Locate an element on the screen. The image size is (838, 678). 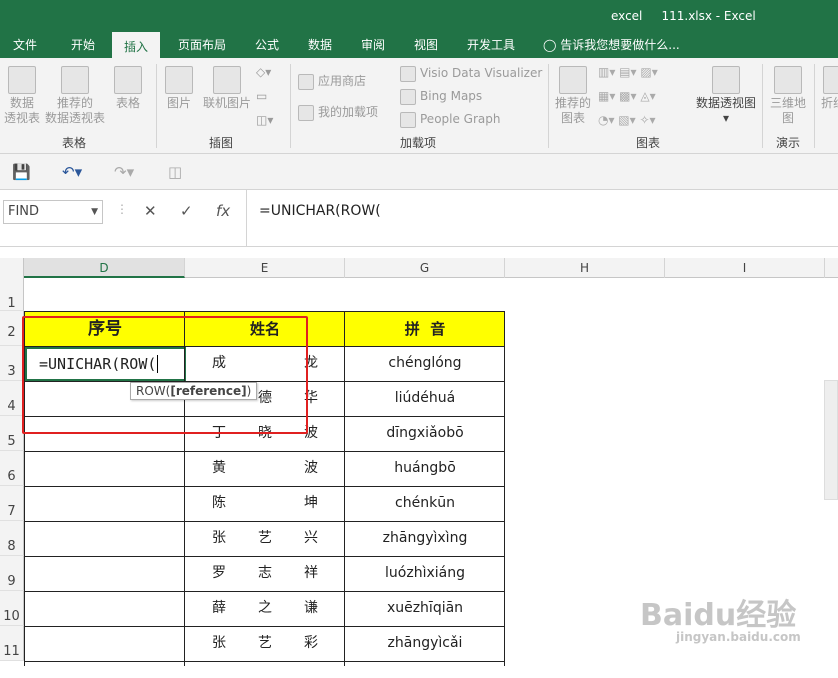
pie-chart-icon: ◔▾ ▧▾ ✧▾ is located at coordinates (627, 120).